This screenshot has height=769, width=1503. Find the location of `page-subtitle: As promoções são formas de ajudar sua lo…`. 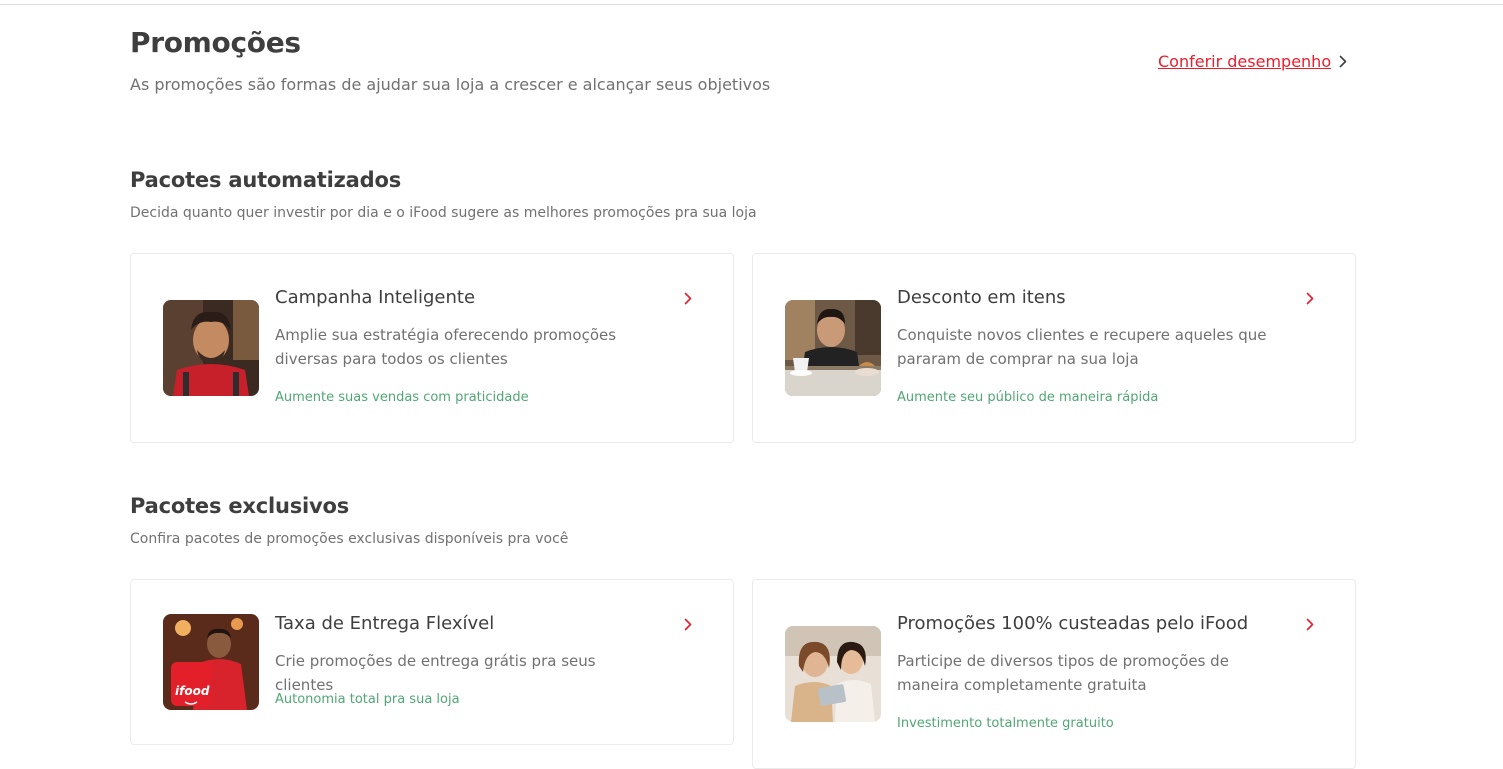

page-subtitle: As promoções são formas de ajudar sua lo… is located at coordinates (450, 84).